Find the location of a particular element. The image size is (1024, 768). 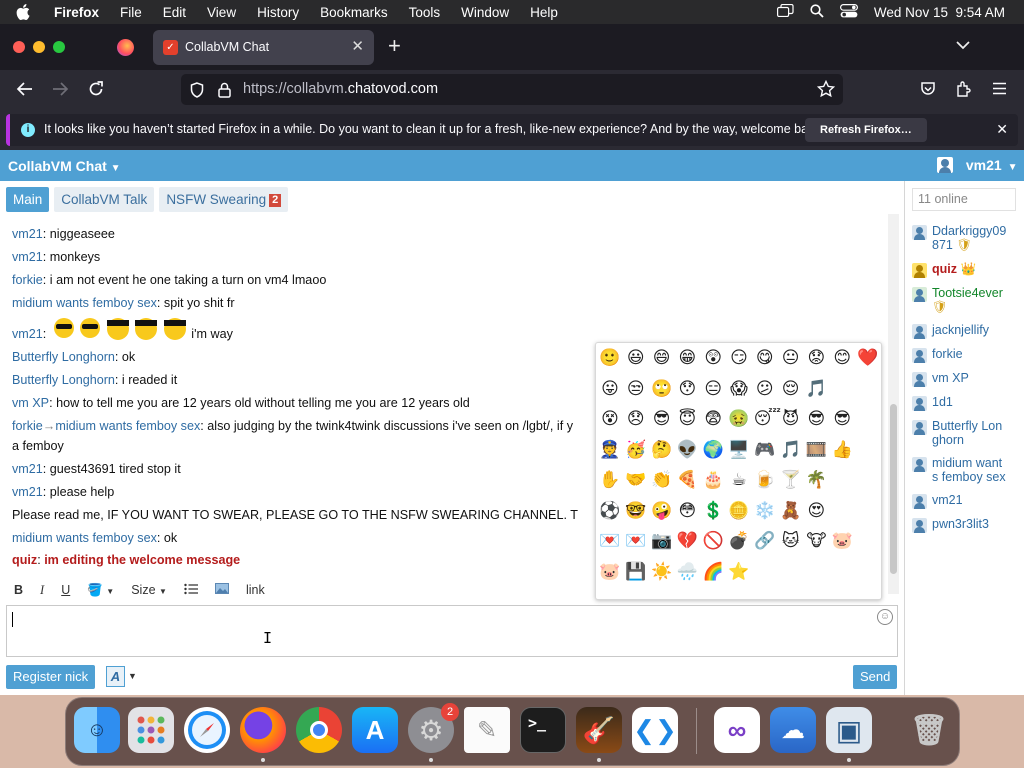

close-window-icon is located at coordinates (19, 47).